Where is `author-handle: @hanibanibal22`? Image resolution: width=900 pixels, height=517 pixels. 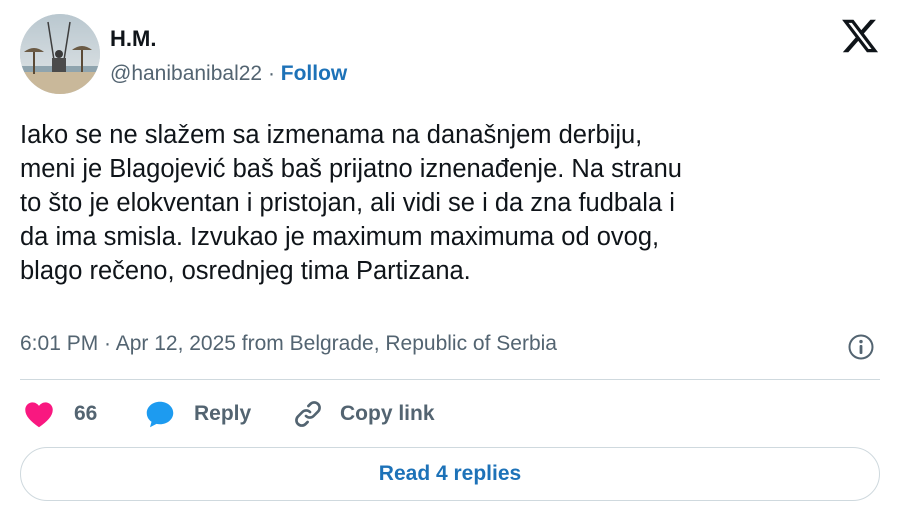
author-handle: @hanibanibal22 is located at coordinates (186, 73).